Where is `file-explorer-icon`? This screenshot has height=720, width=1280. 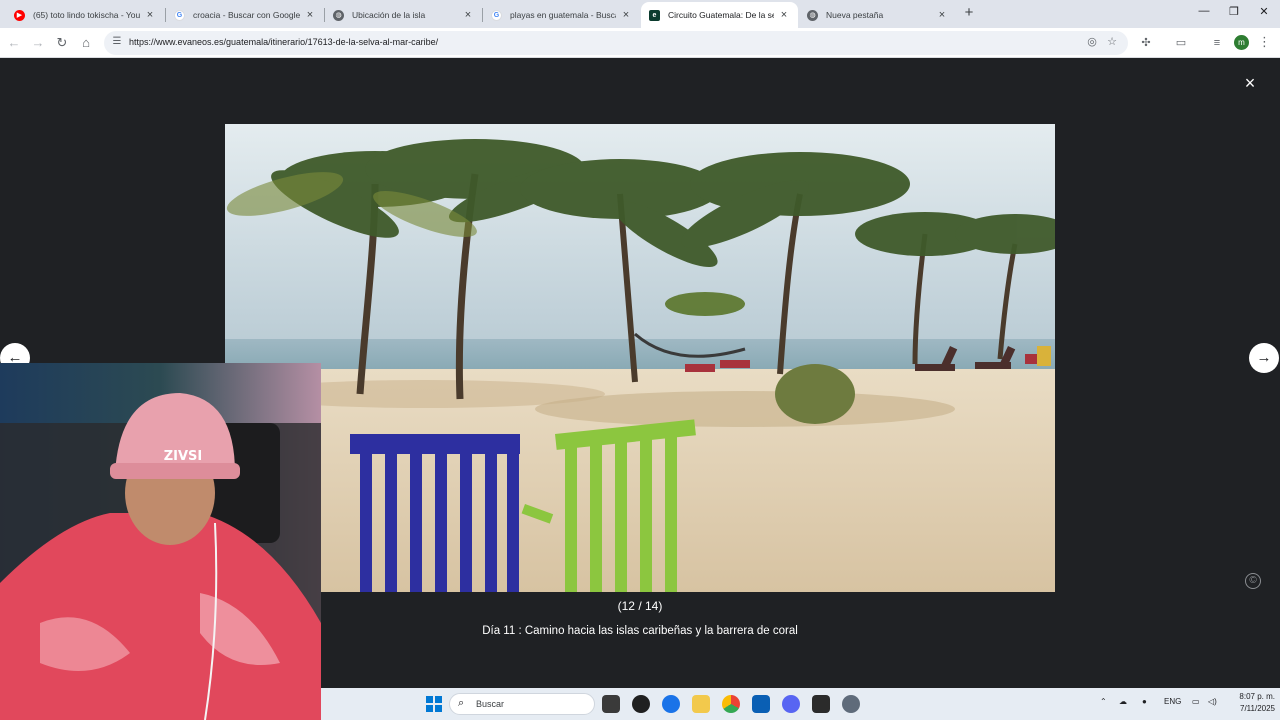
file-explorer-icon is located at coordinates (701, 704).